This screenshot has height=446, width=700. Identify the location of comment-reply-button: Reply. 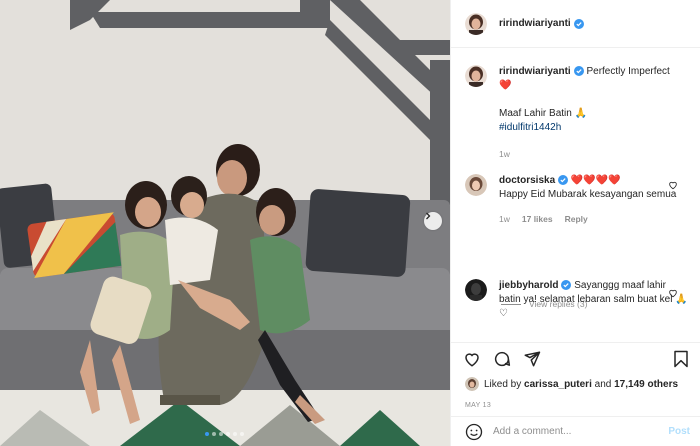
(576, 219).